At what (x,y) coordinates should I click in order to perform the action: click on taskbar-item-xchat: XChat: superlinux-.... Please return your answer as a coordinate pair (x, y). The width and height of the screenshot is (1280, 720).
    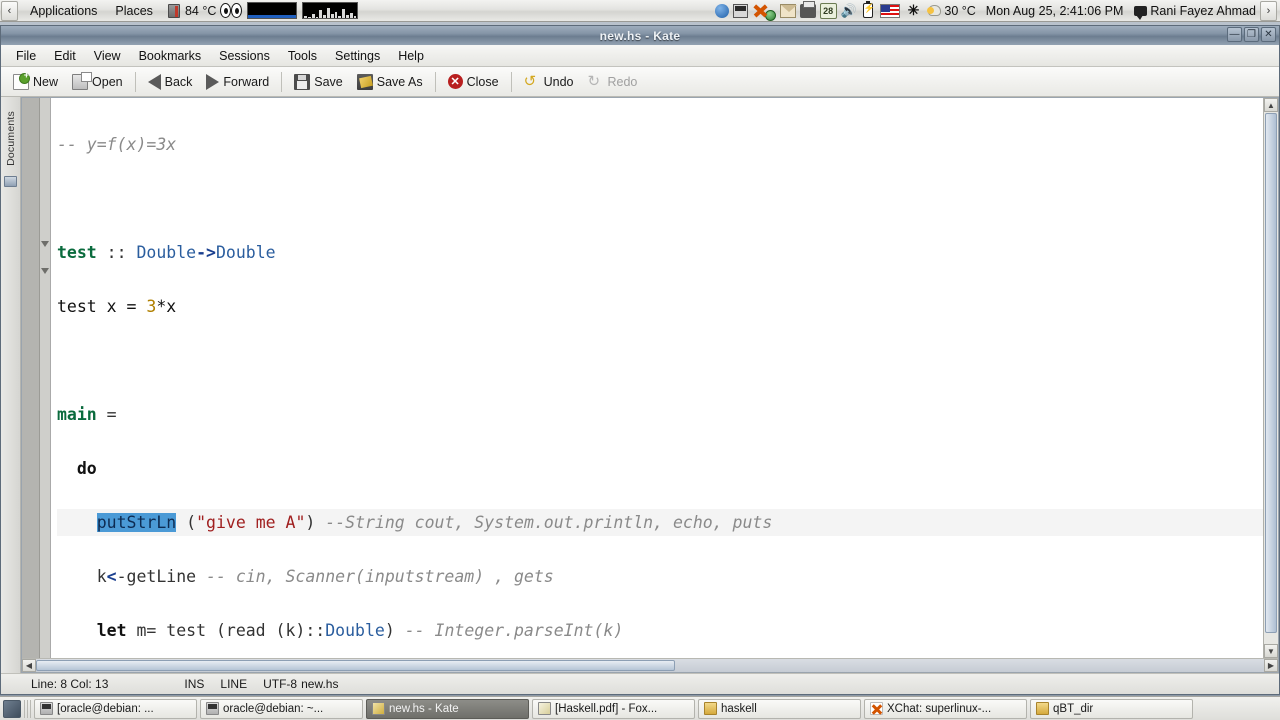
    Looking at the image, I should click on (945, 708).